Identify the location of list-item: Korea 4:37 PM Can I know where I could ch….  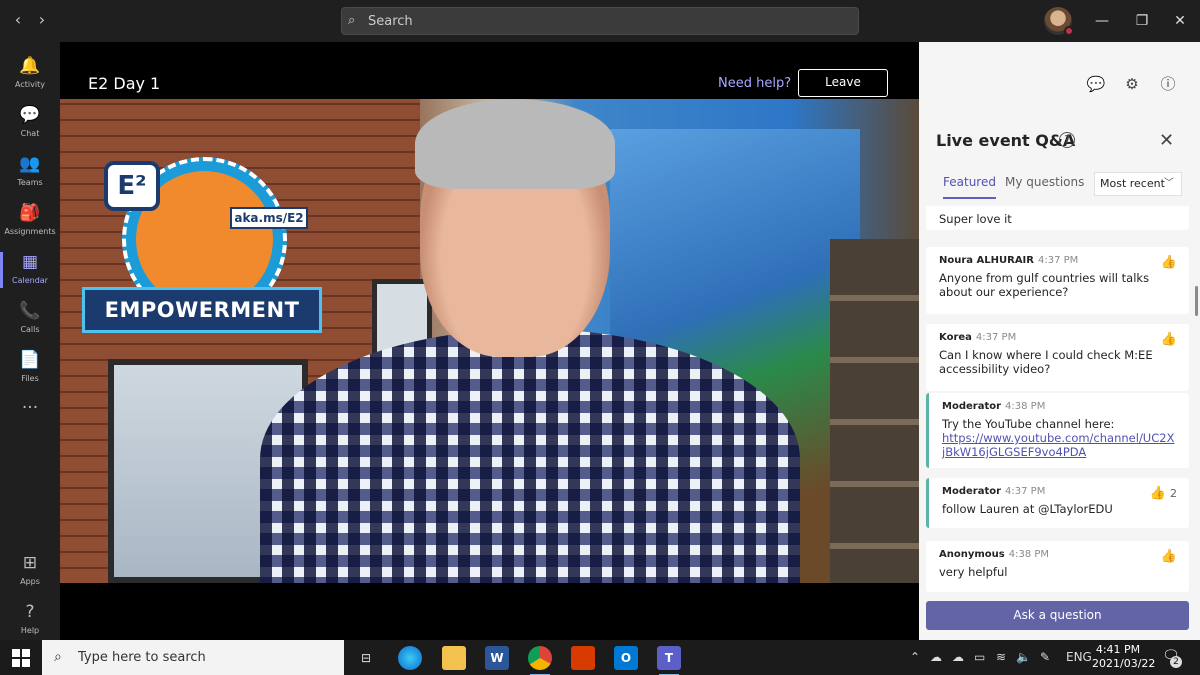
(1057, 357).